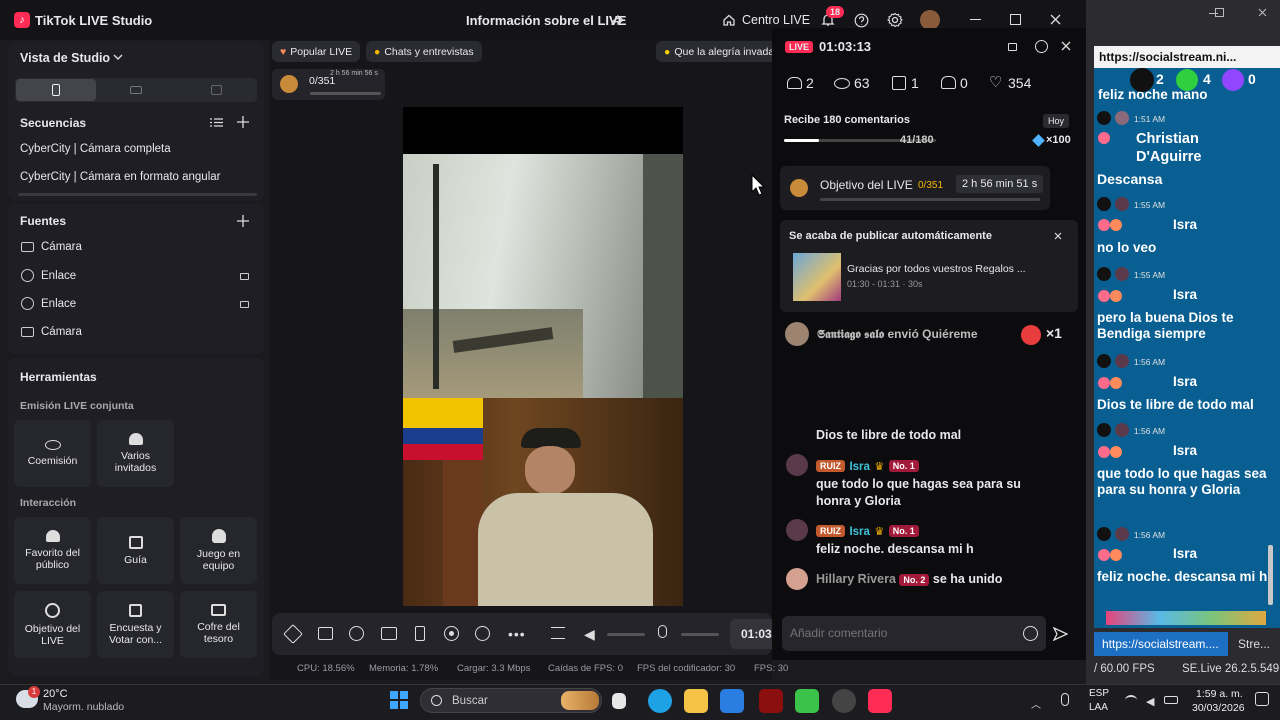  I want to click on live-info-title: Información sobre el LIVE, so click(546, 20).